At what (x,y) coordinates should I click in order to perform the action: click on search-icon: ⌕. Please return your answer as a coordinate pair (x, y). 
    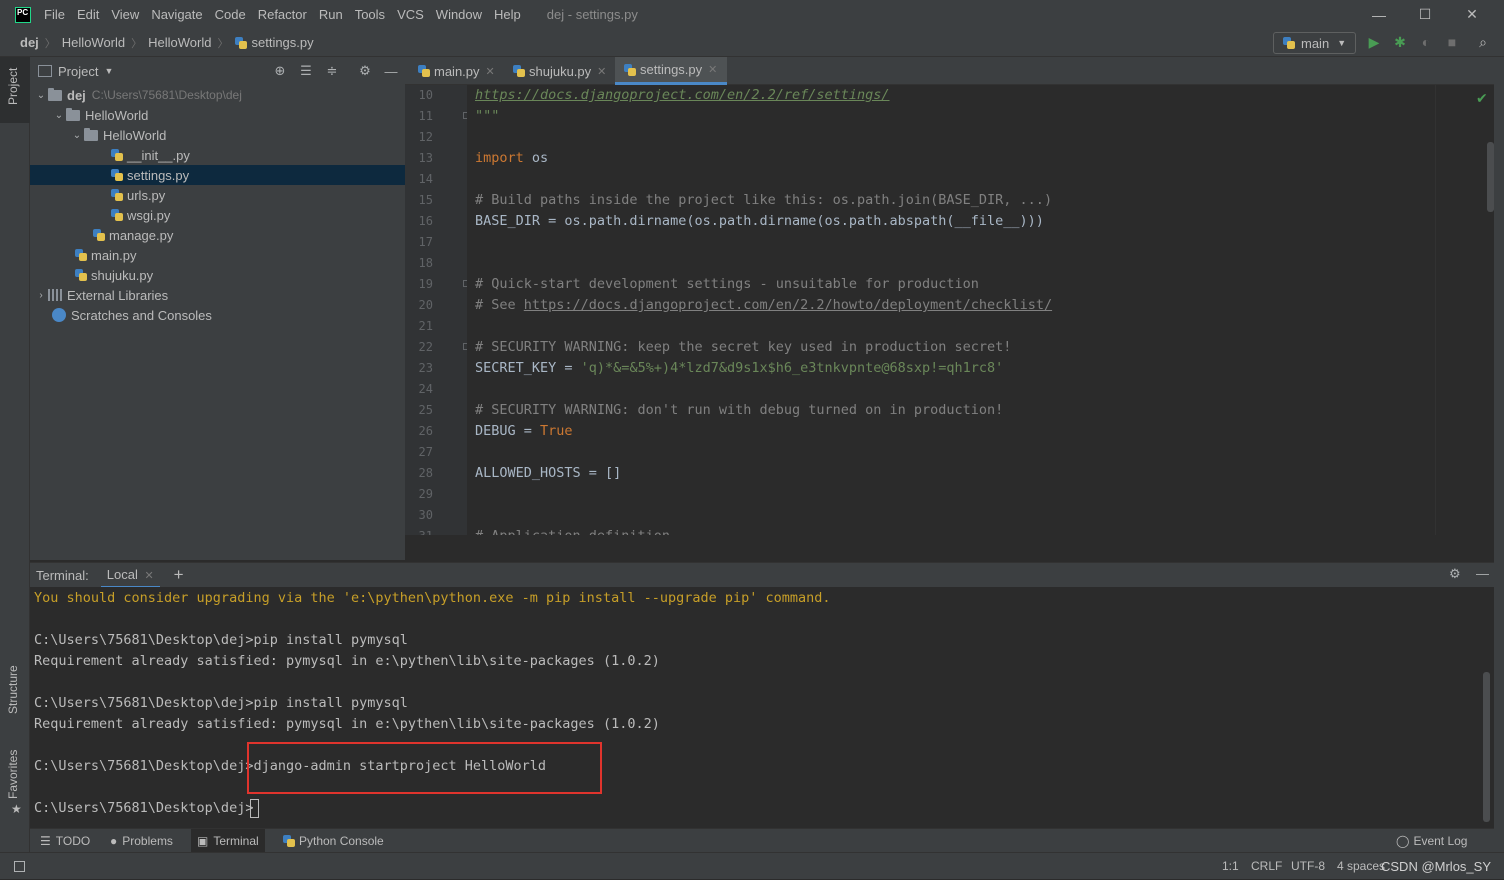
    Looking at the image, I should click on (1483, 42).